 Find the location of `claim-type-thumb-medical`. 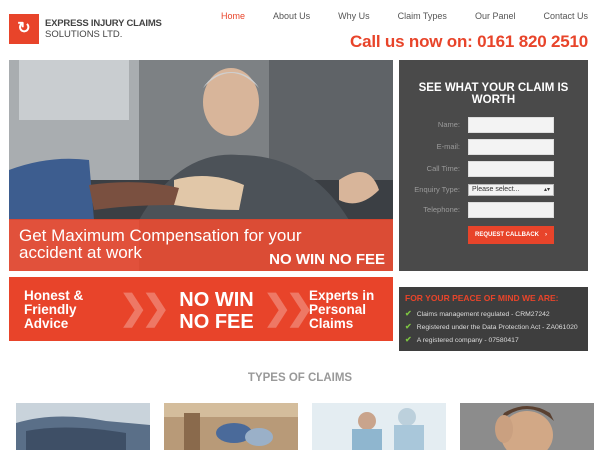

claim-type-thumb-medical is located at coordinates (379, 426).